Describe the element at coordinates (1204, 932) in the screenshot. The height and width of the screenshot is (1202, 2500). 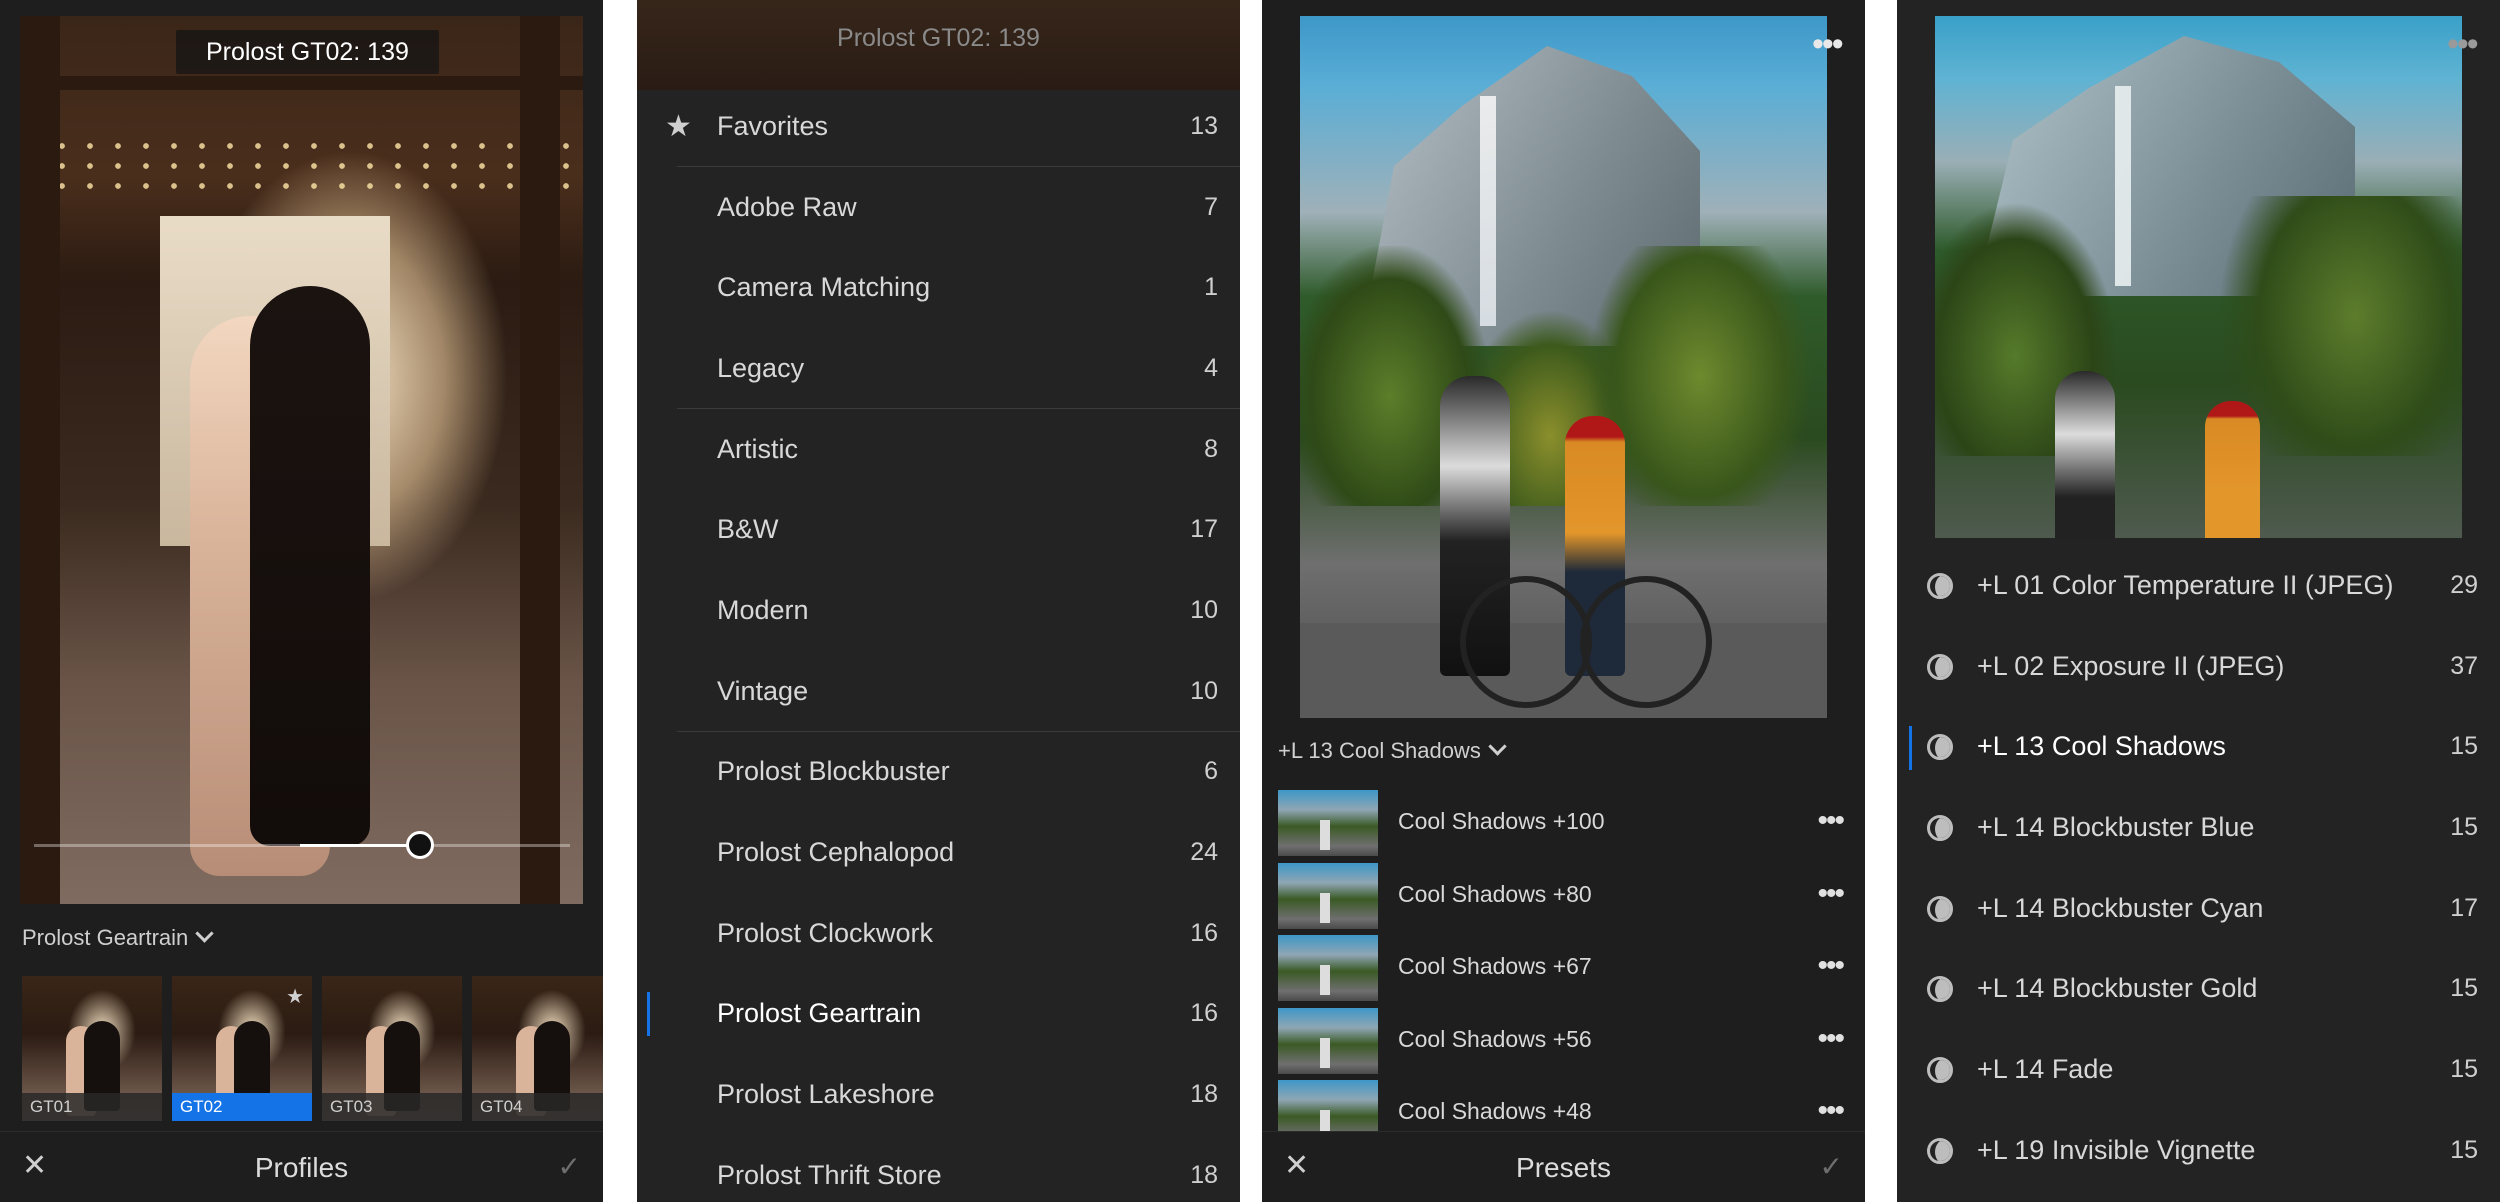
I see `profile-group-count: 16` at that location.